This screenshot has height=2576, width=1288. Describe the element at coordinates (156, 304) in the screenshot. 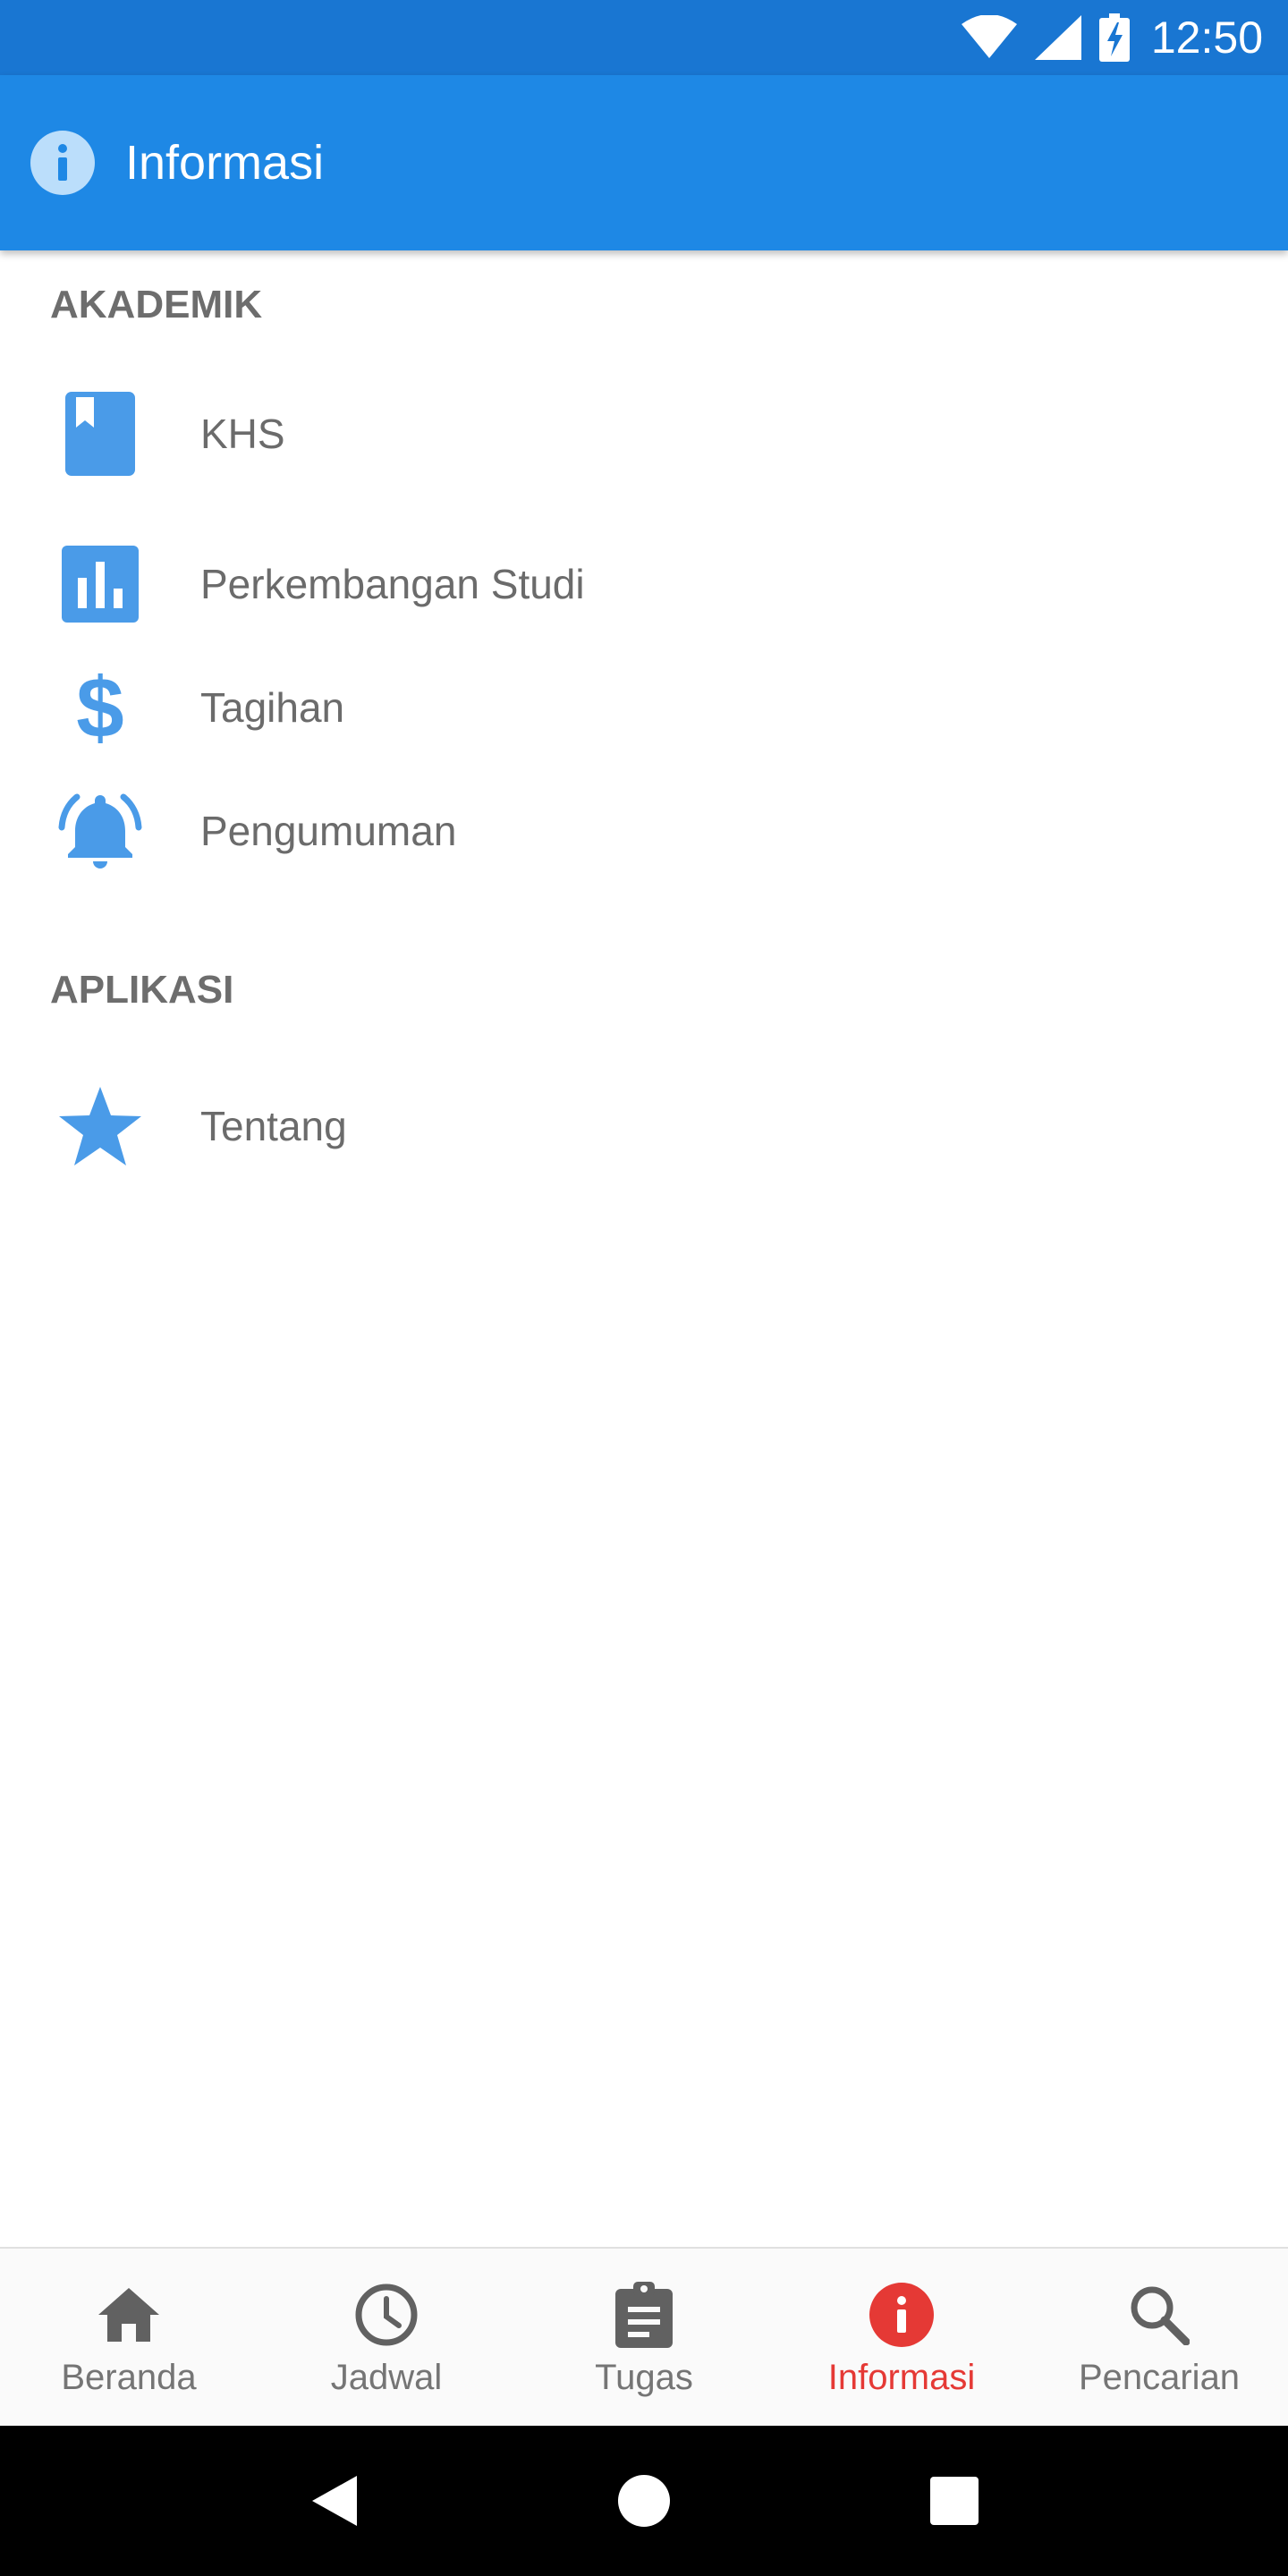

I see `section-header-akademik: AKADEMIK` at that location.